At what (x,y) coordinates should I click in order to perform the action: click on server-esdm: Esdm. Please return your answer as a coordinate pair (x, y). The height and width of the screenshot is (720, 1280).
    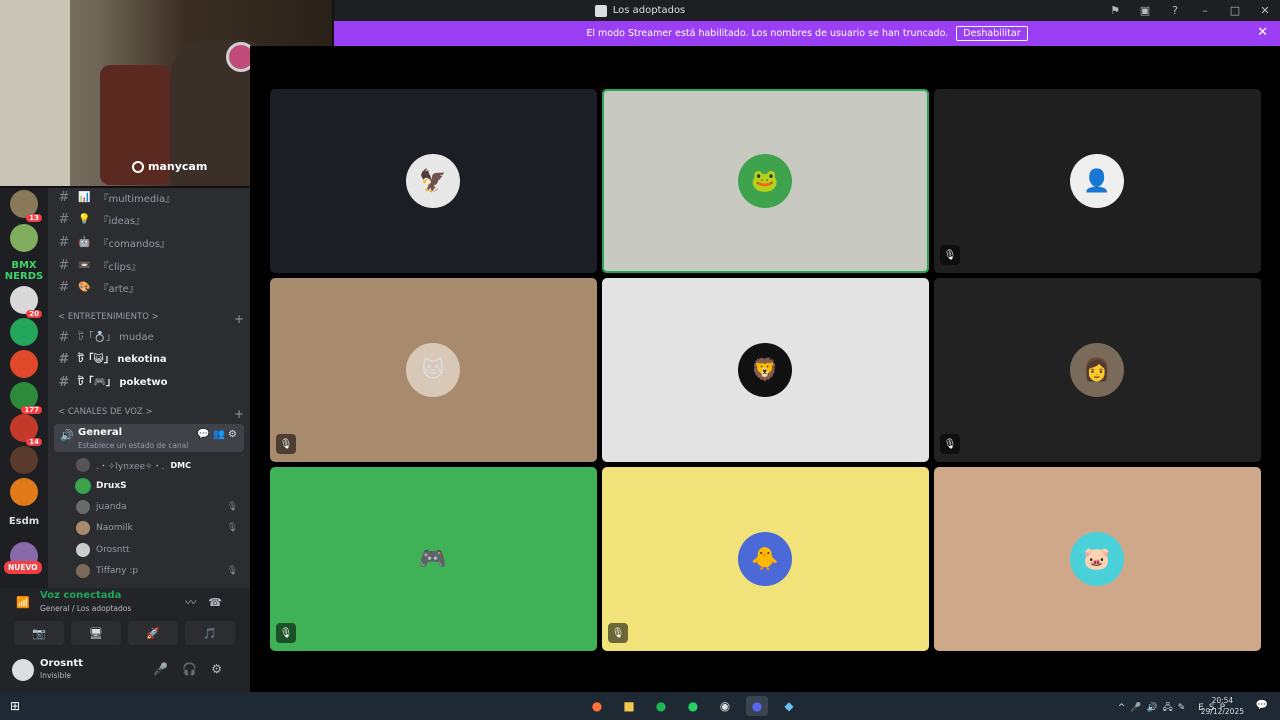
    Looking at the image, I should click on (24, 521).